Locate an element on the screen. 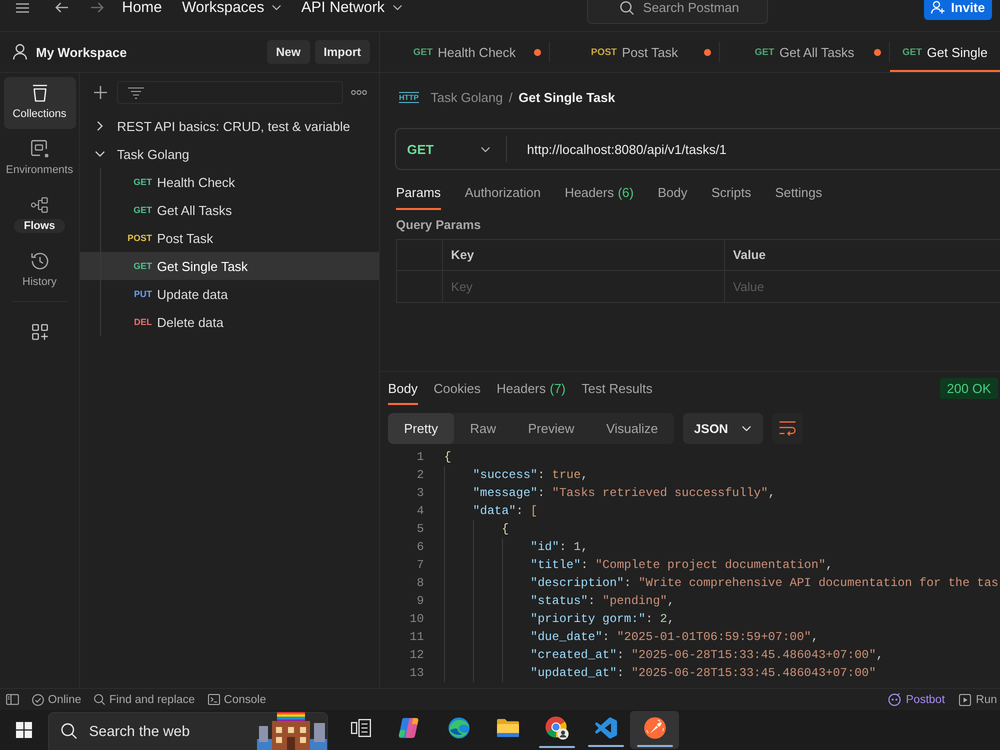 This screenshot has height=750, width=1000. param-value-field: Value is located at coordinates (862, 286).